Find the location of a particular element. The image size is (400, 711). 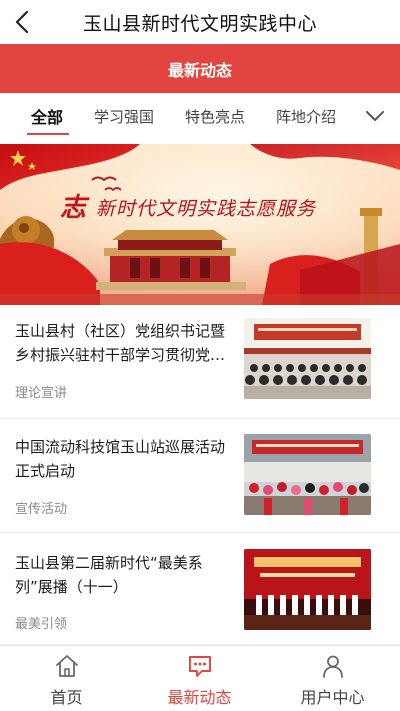

top-navbar: 玉山县新时代文明实践中心 is located at coordinates (200, 22).